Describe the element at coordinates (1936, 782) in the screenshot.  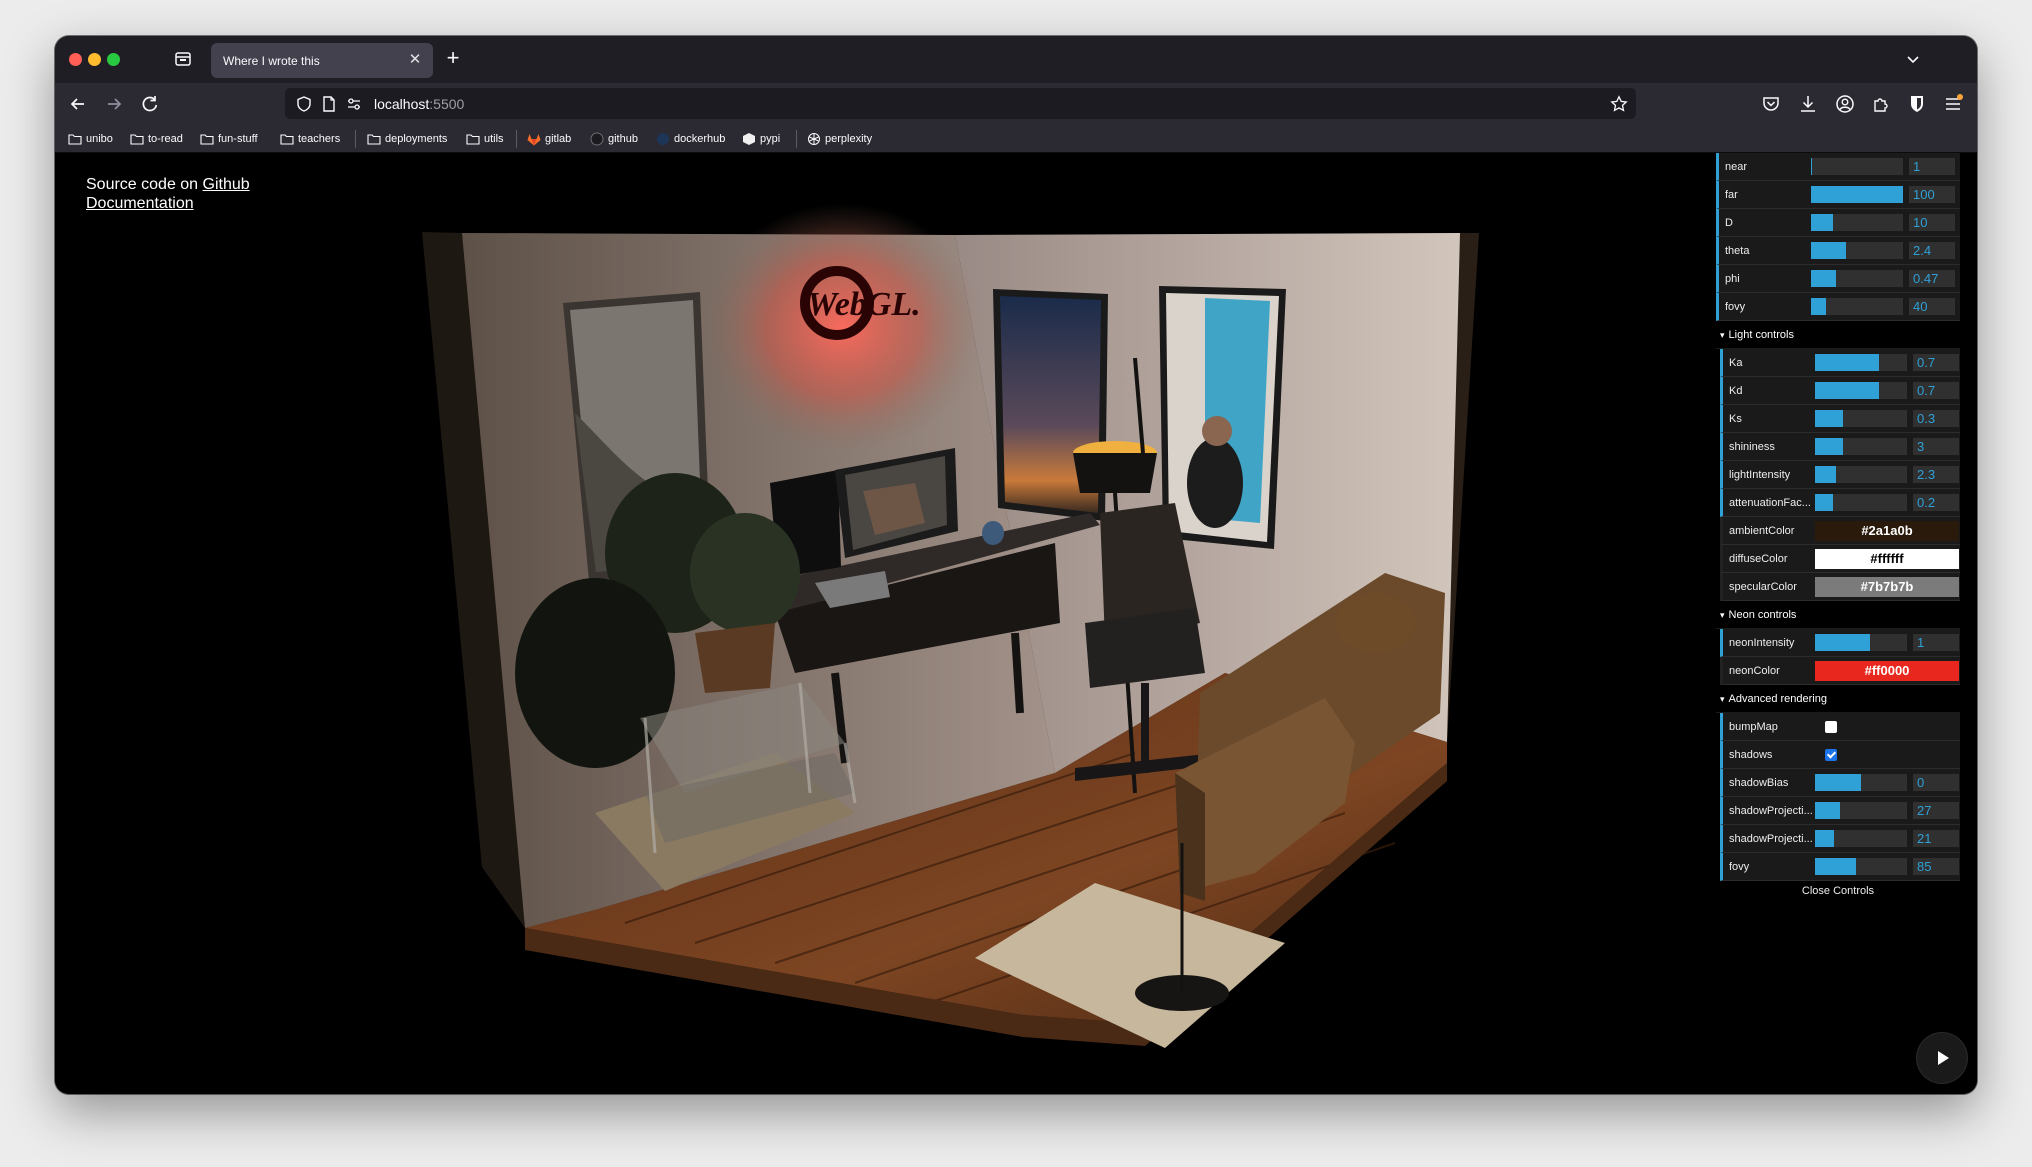
I see `value-input: 0` at that location.